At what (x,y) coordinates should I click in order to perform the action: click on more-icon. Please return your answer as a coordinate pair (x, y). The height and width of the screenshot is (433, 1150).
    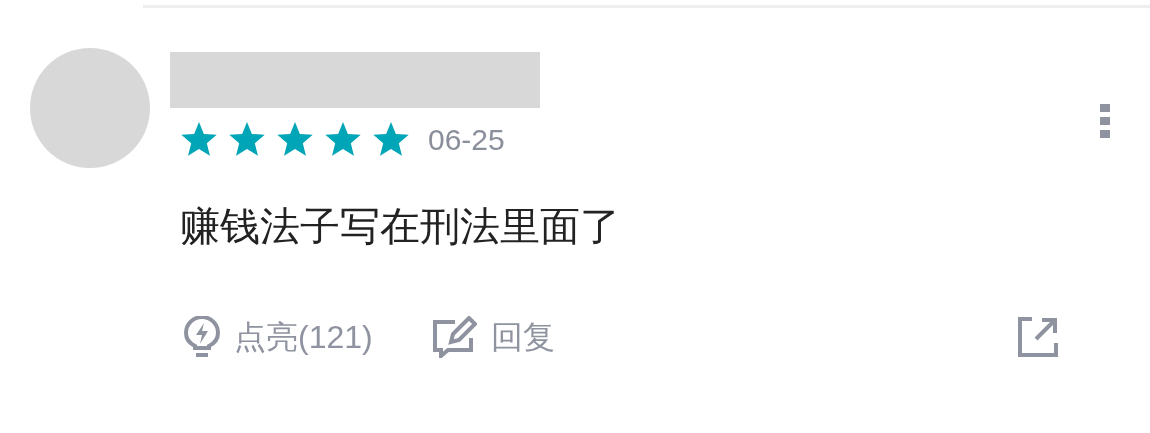
    Looking at the image, I should click on (1106, 121).